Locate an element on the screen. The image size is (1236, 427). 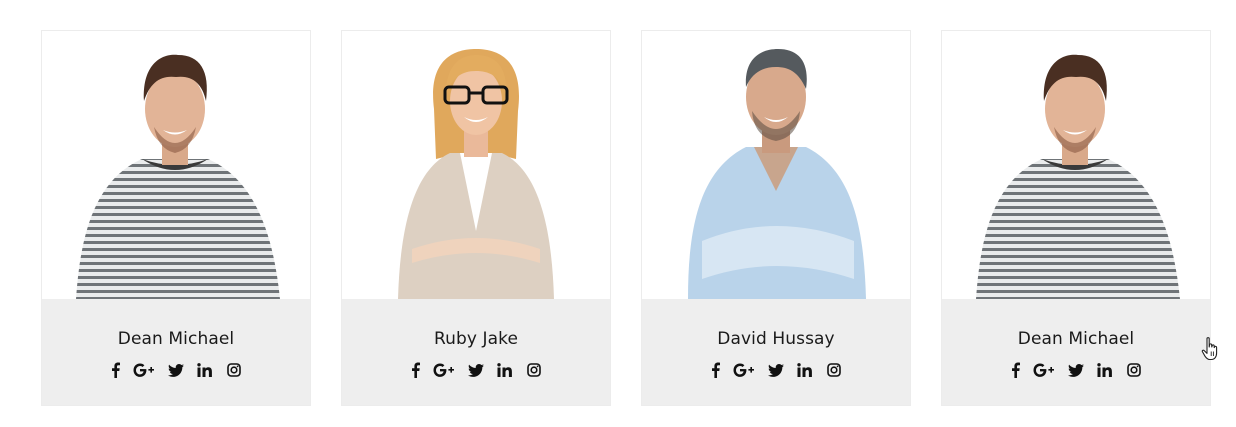
member-name: David Hussay is located at coordinates (776, 339).